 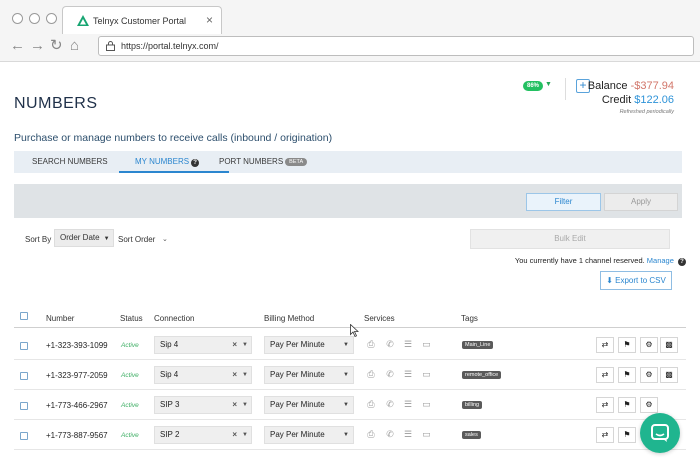 What do you see at coordinates (56, 46) in the screenshot?
I see `reload-icon: ↻` at bounding box center [56, 46].